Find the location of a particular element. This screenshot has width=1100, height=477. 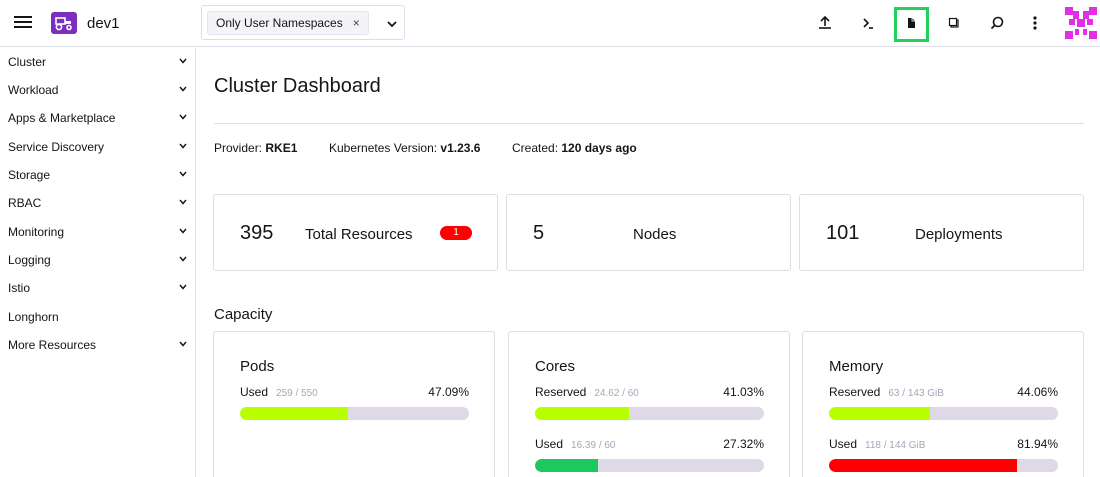

sidebar-item-cluster: Cluster is located at coordinates (97, 62).